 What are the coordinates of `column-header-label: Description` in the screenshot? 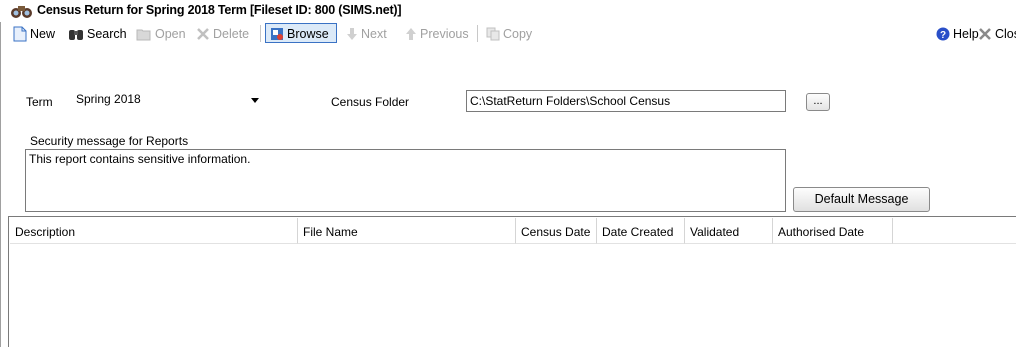 It's located at (45, 232).